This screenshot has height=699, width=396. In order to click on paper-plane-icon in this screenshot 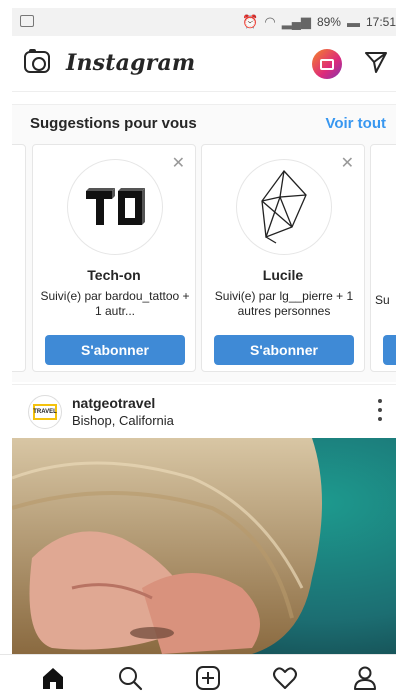, I will do `click(376, 62)`.